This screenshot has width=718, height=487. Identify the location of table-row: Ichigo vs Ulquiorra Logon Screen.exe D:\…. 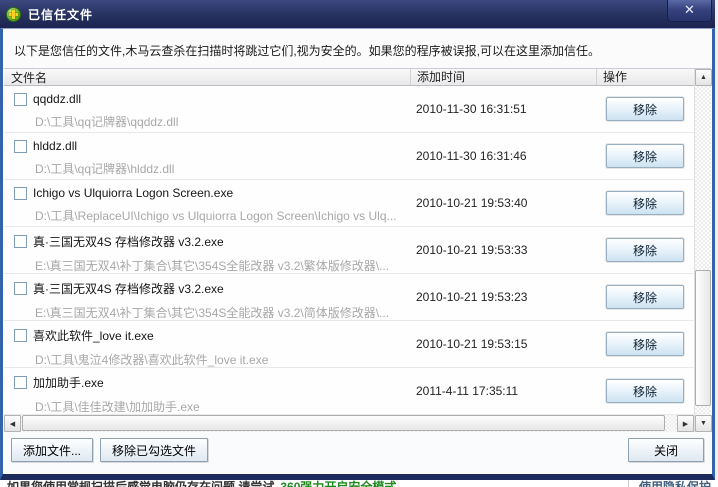
(349, 203).